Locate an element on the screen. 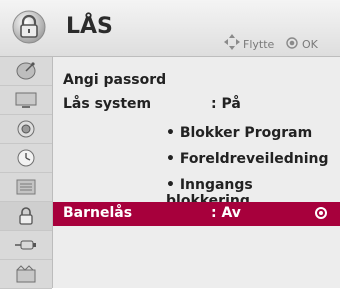  sidebar-item-media is located at coordinates (26, 274).